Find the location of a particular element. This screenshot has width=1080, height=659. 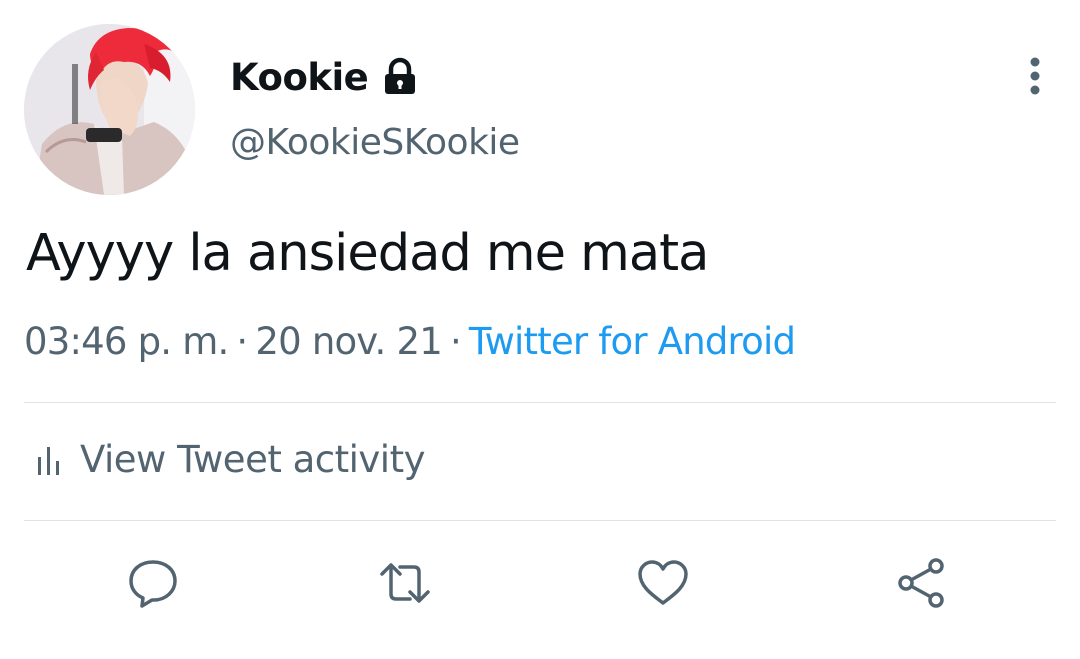

lock-icon is located at coordinates (400, 77).